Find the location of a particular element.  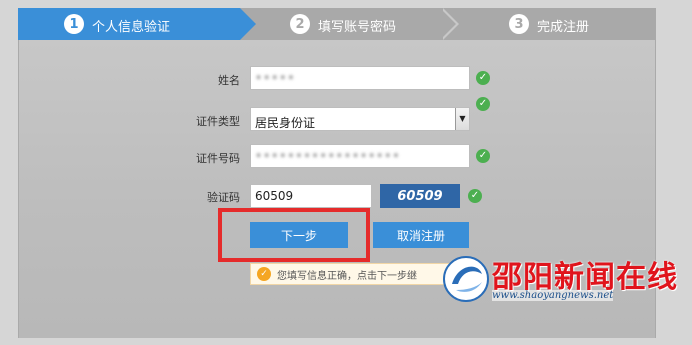

name-label: 姓名 is located at coordinates (229, 80).